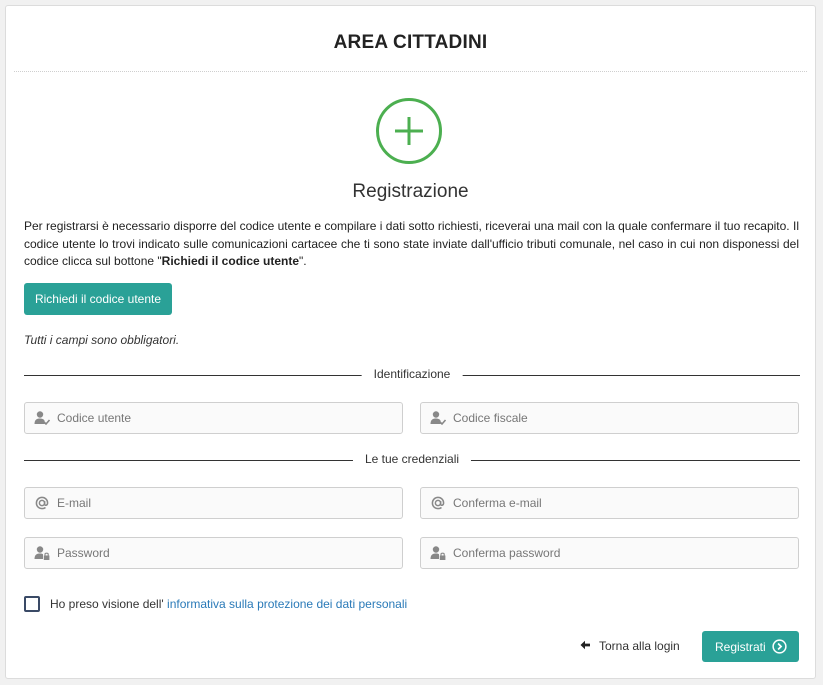 The image size is (823, 685). I want to click on arrow-left-icon, so click(585, 645).